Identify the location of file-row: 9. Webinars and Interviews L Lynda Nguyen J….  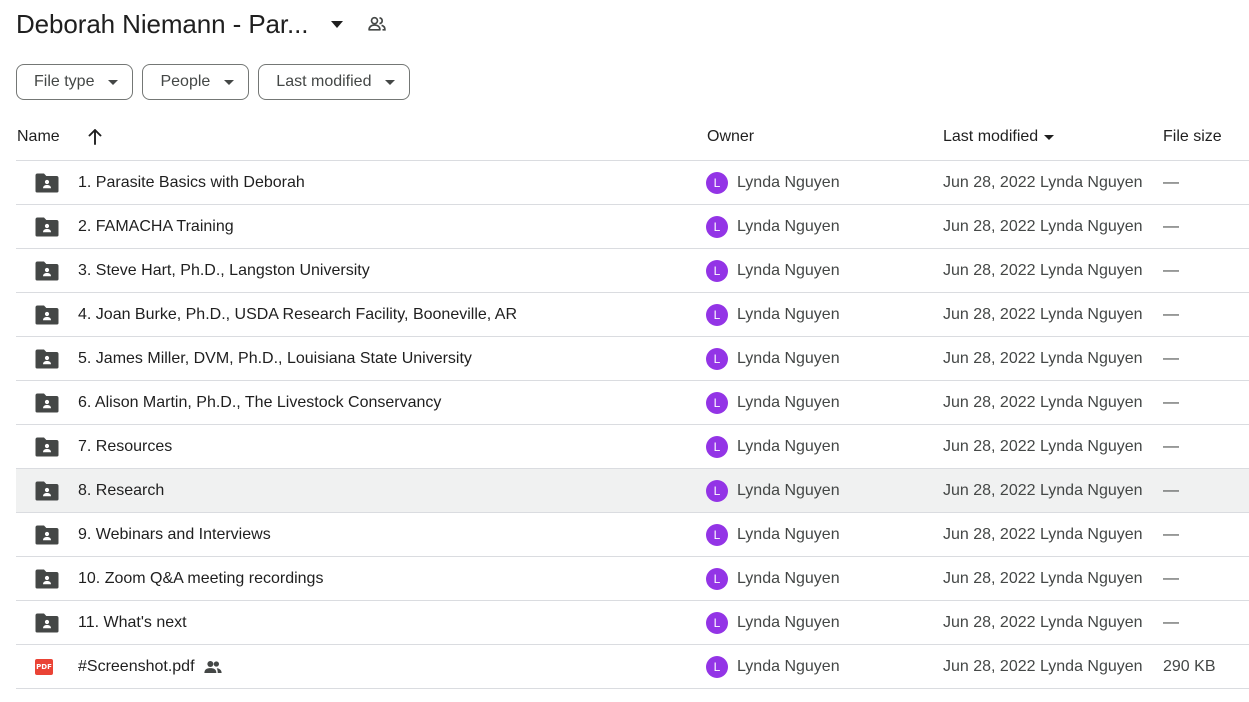
(632, 535).